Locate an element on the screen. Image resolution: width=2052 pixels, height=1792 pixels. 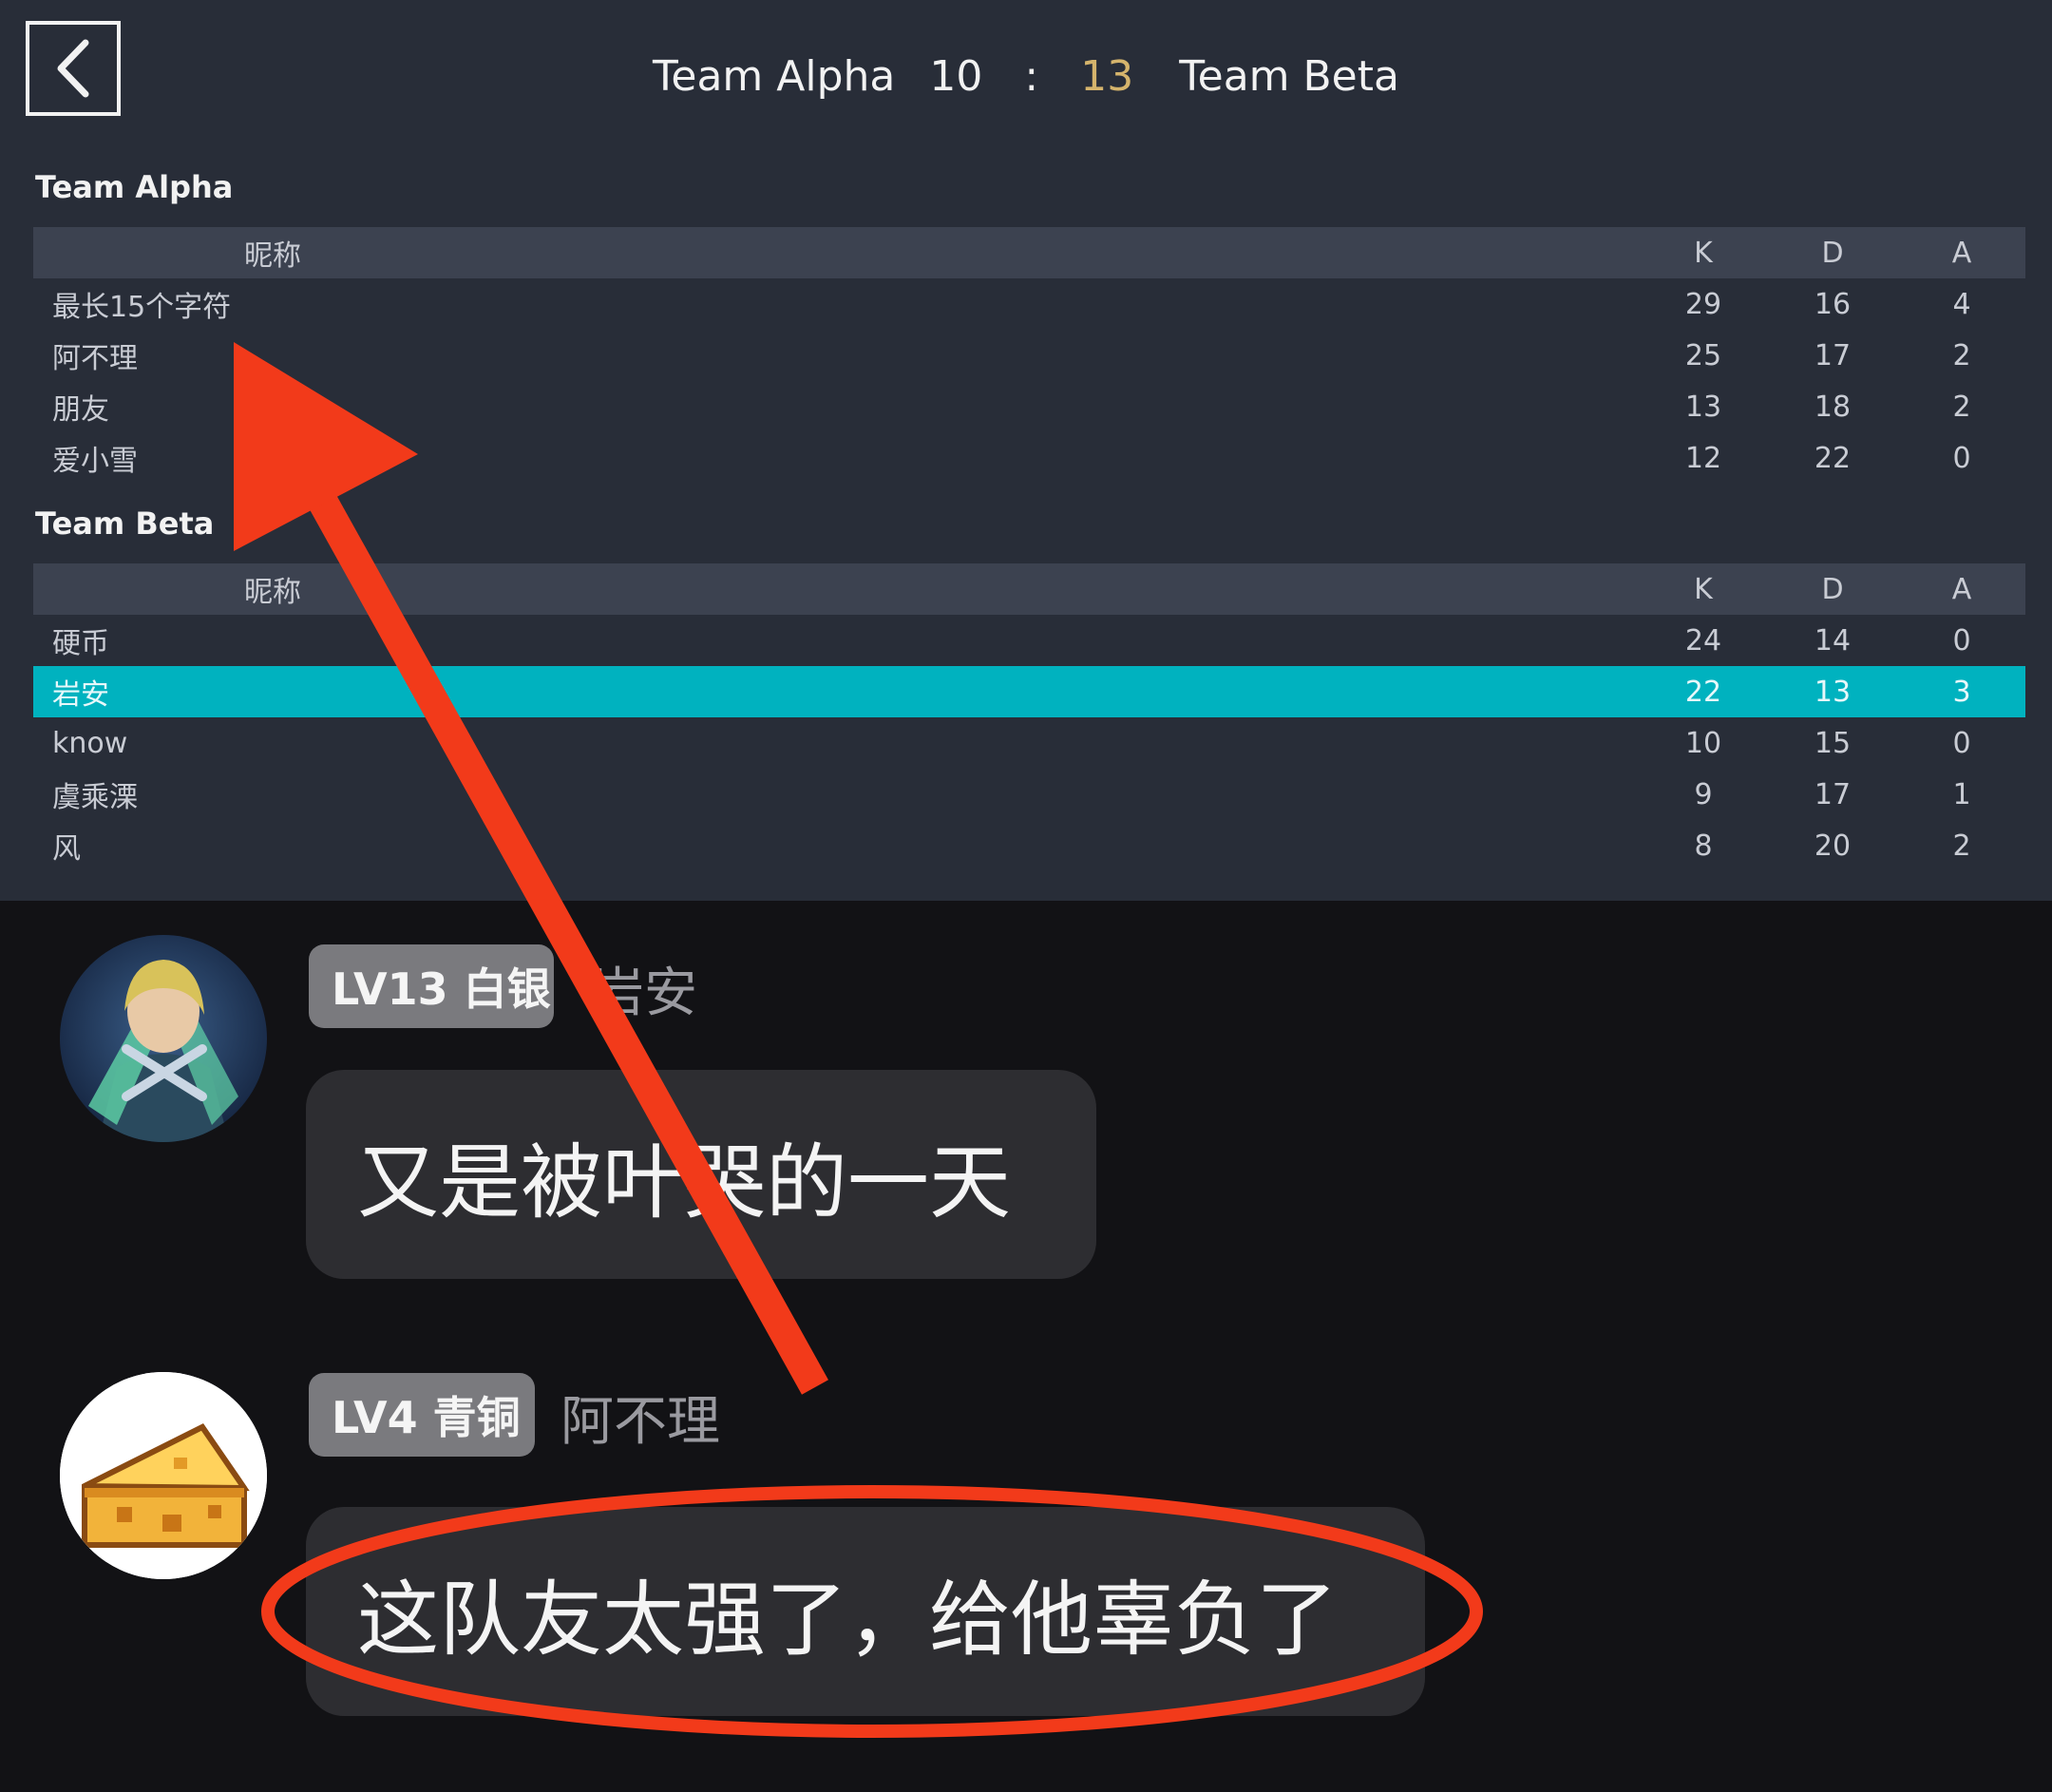
level-badge: LV13 白银 is located at coordinates (431, 986).